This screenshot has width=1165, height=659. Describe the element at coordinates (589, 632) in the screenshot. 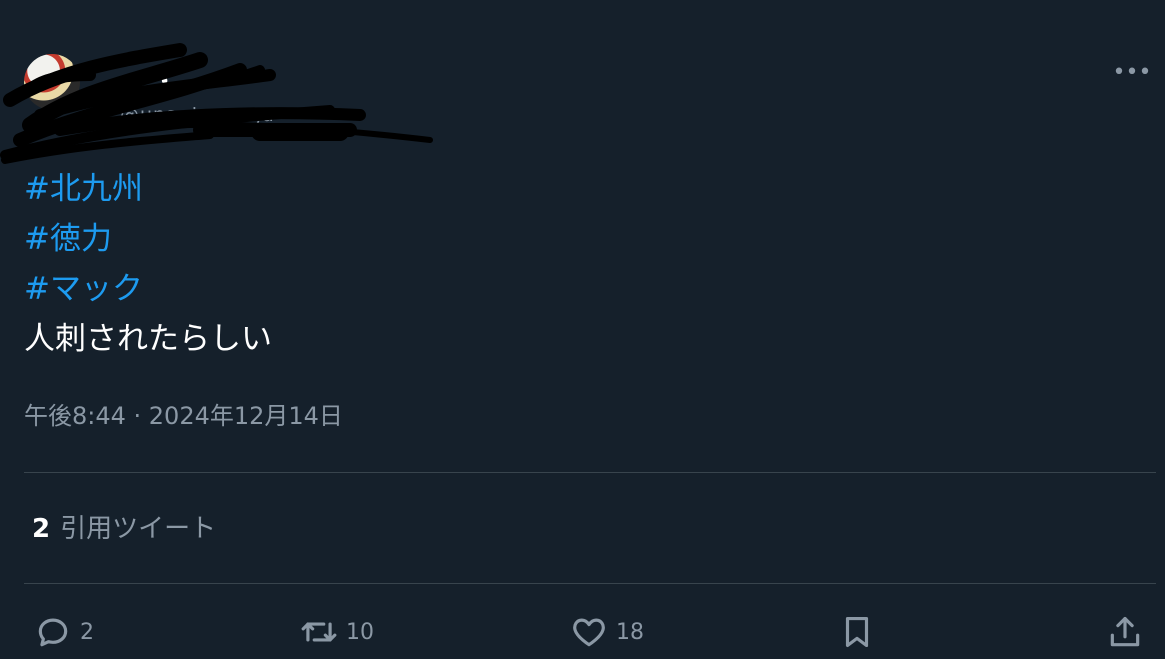

I see `heart-icon` at that location.